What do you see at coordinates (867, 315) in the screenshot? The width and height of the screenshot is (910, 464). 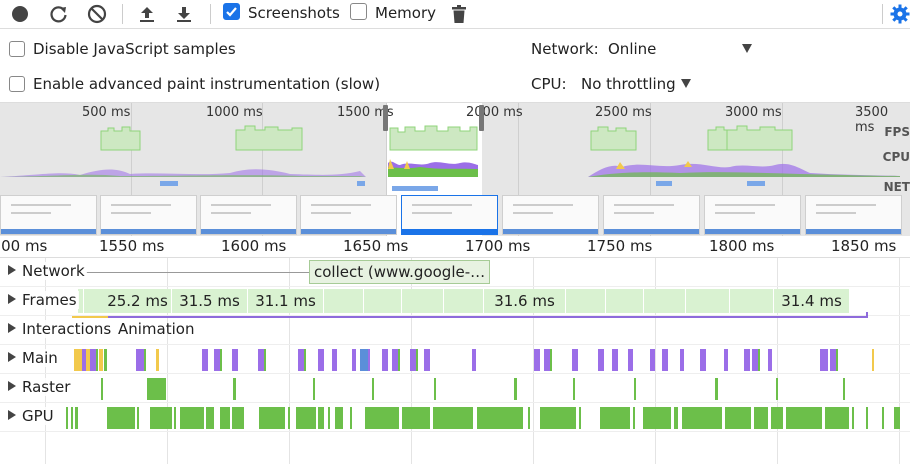 I see `animation-end-marker` at bounding box center [867, 315].